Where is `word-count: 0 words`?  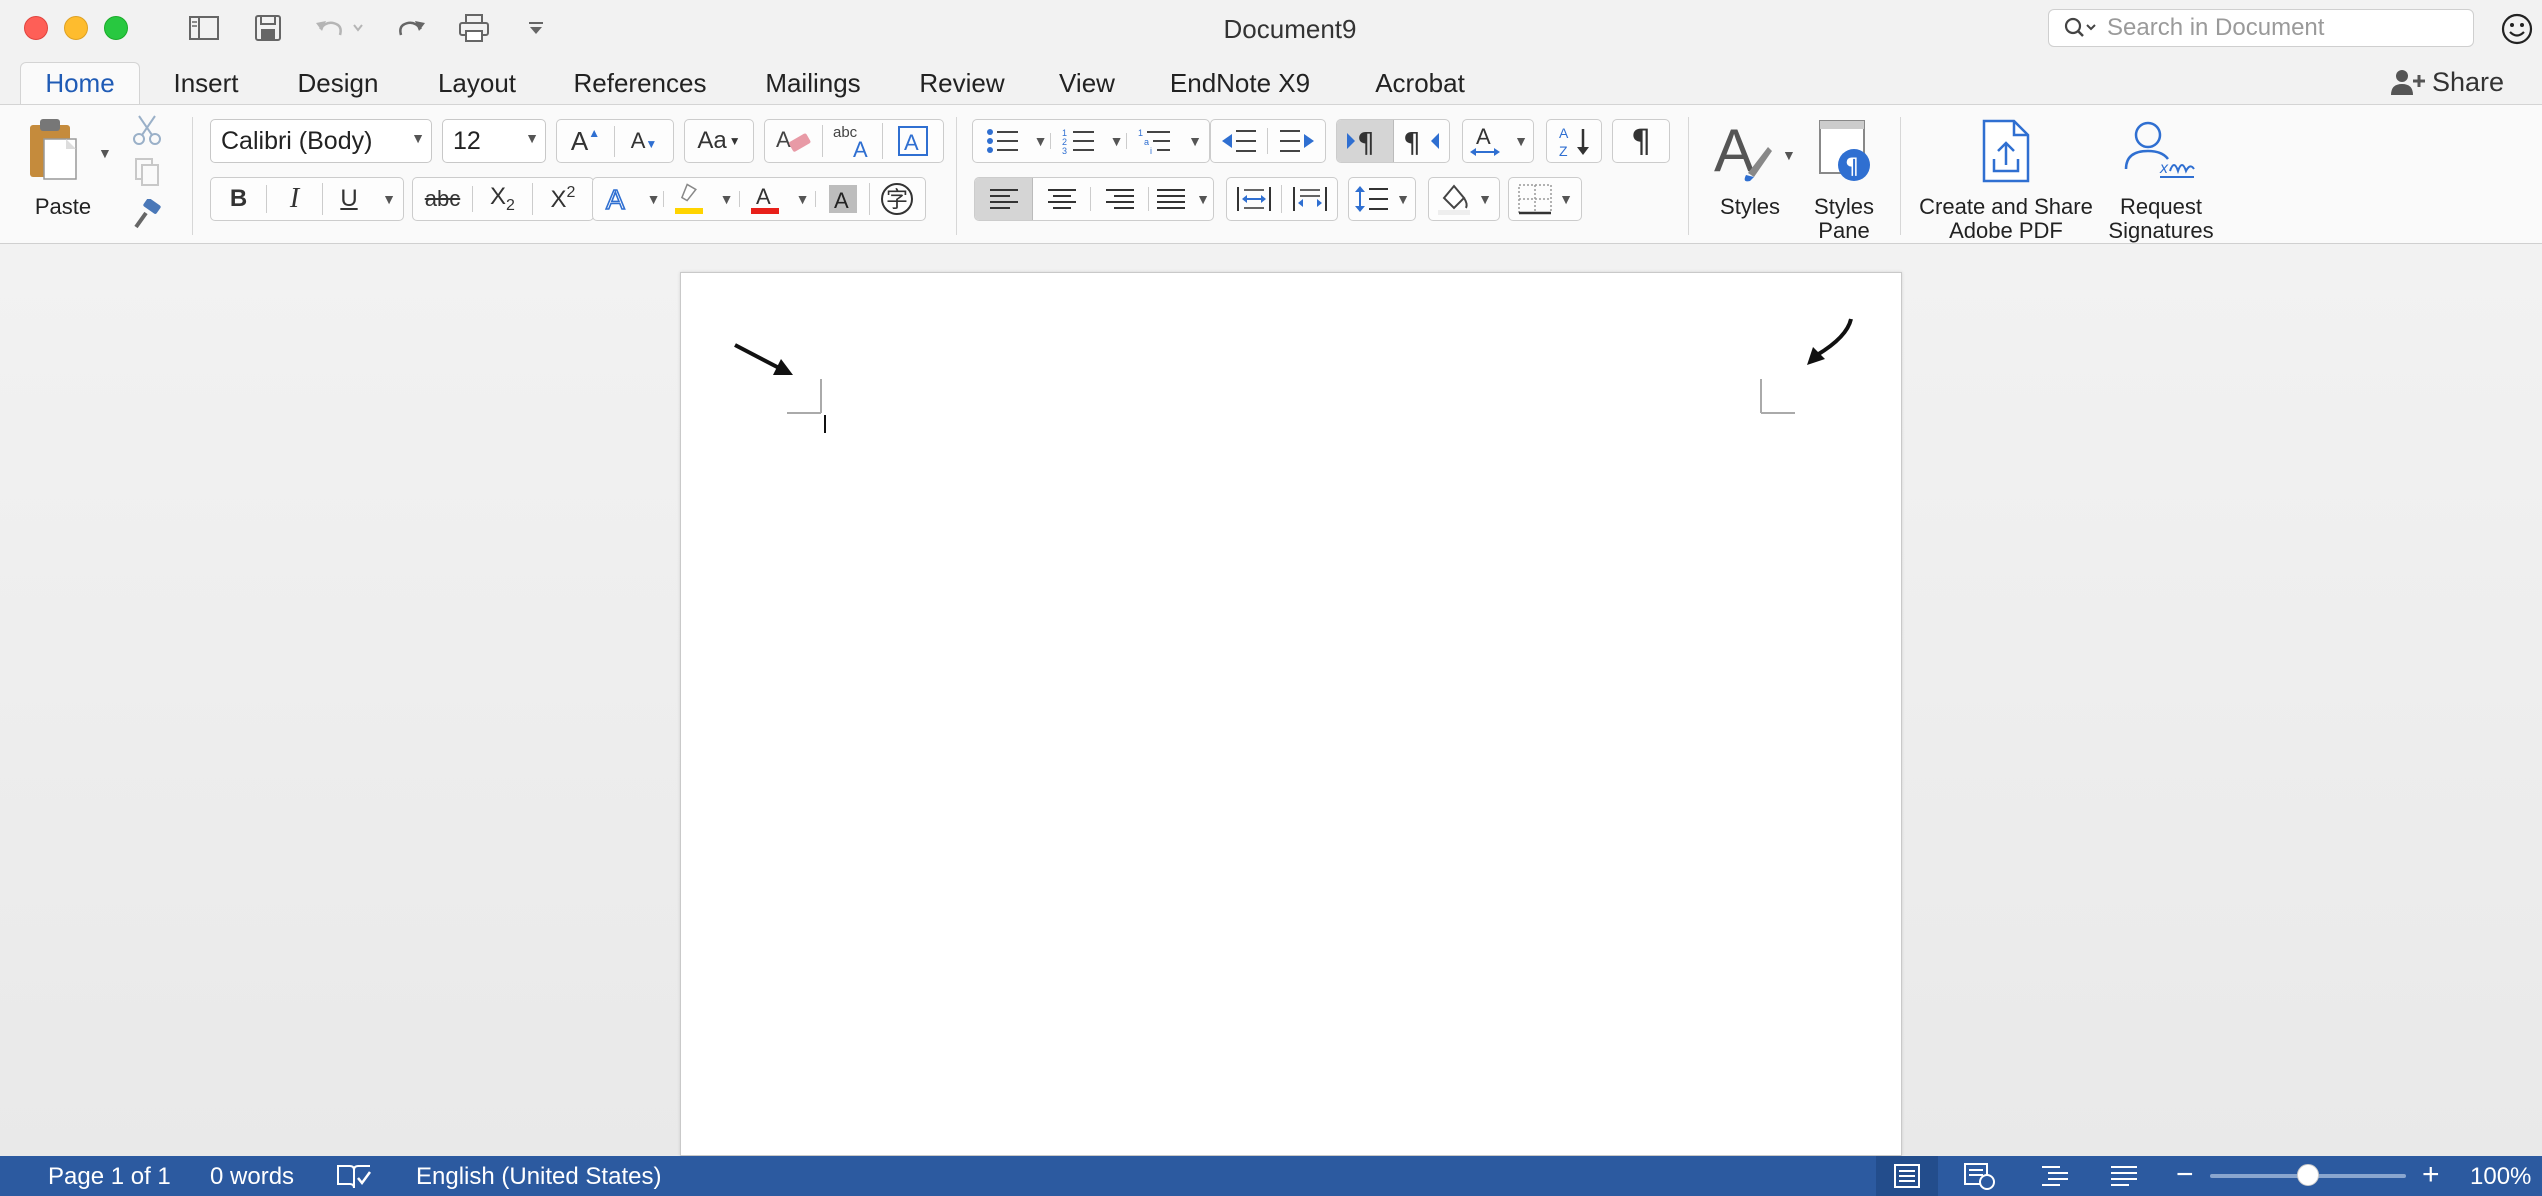 word-count: 0 words is located at coordinates (252, 1177).